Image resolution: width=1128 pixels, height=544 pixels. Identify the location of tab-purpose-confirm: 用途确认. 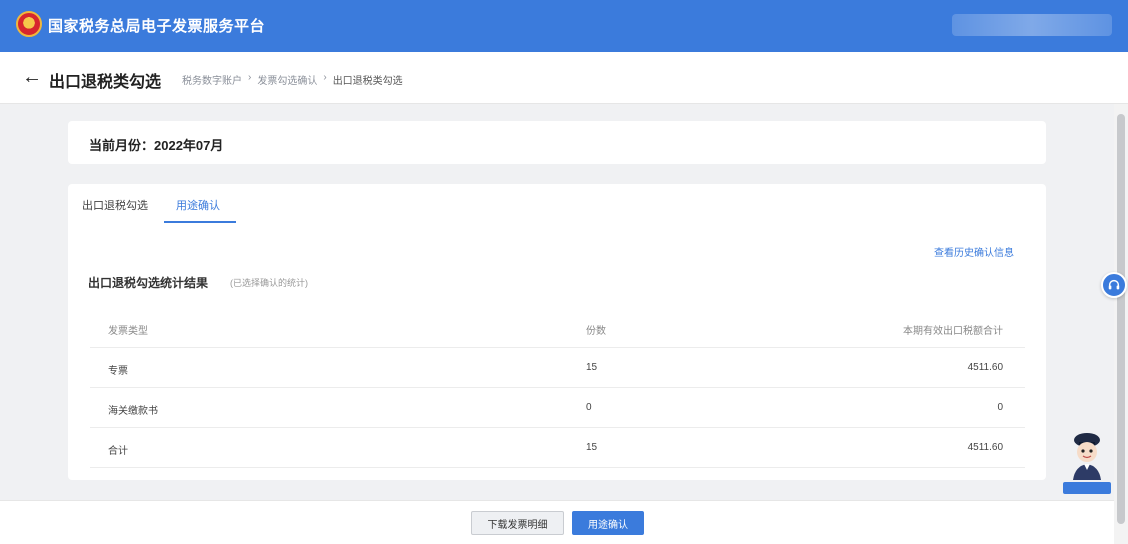
(198, 205).